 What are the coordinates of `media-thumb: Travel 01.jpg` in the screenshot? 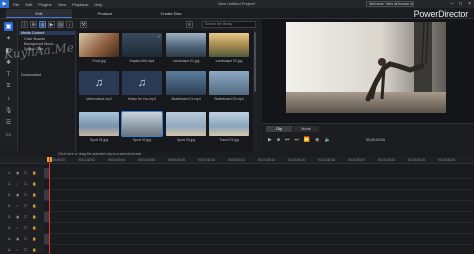 It's located at (229, 128).